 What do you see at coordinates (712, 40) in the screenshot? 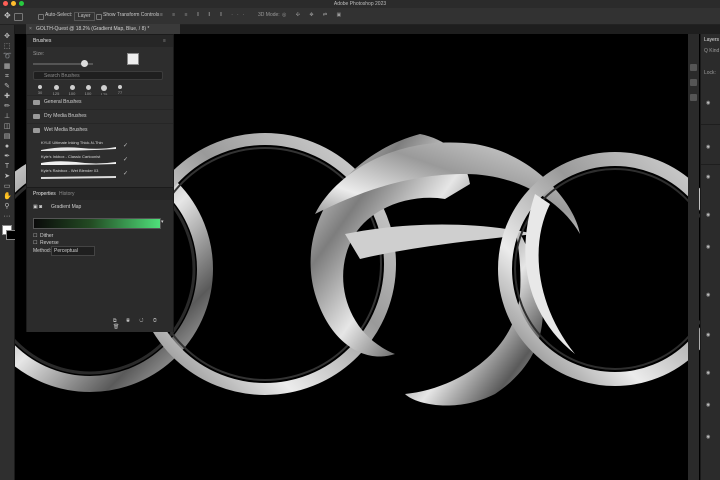
I see `layers-panel-title: Layers` at bounding box center [712, 40].